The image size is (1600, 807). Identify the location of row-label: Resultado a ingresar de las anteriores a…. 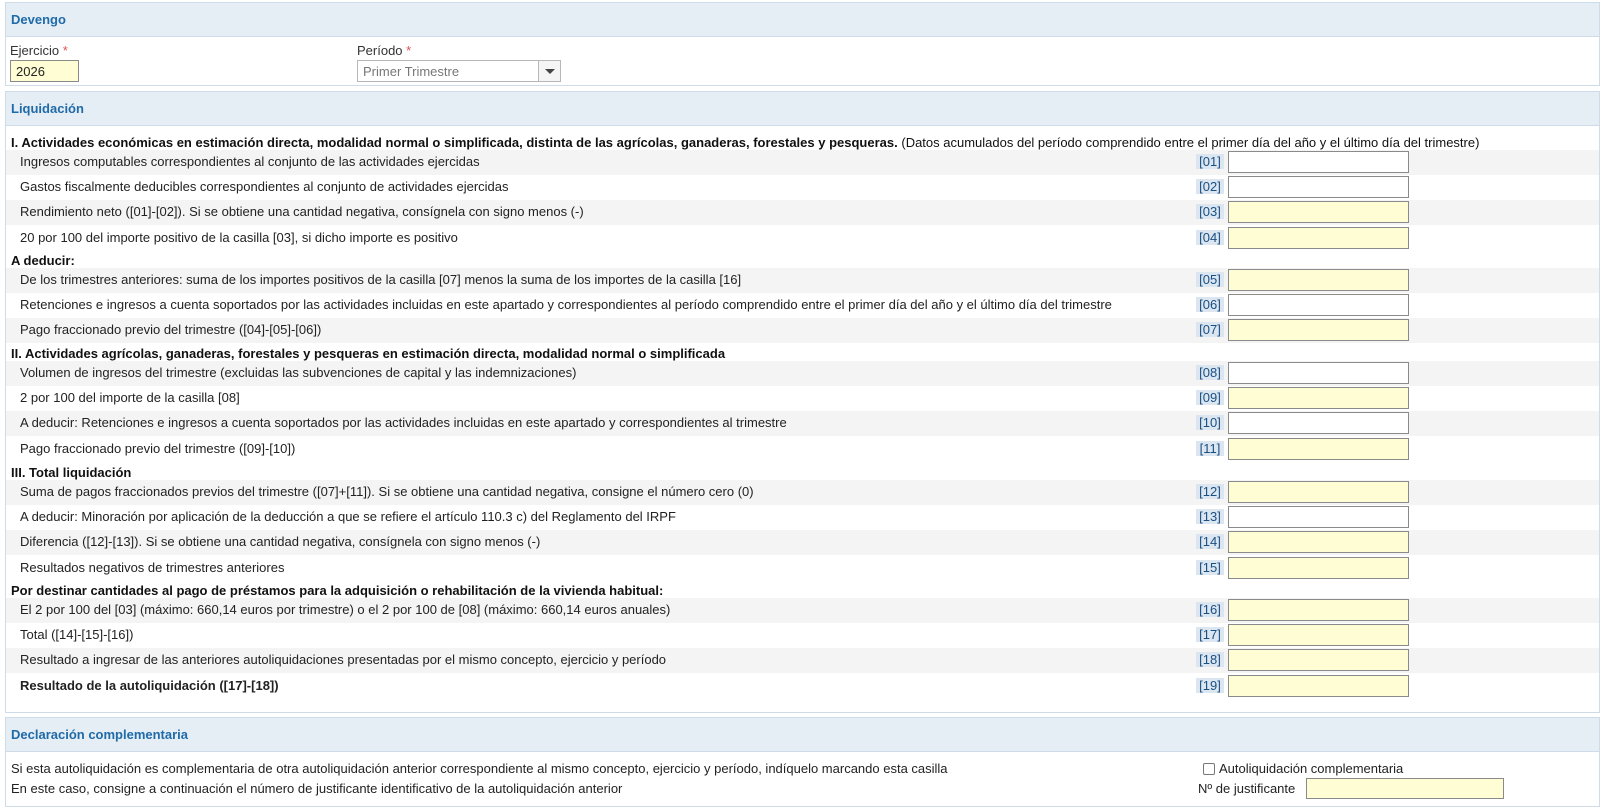
(343, 660).